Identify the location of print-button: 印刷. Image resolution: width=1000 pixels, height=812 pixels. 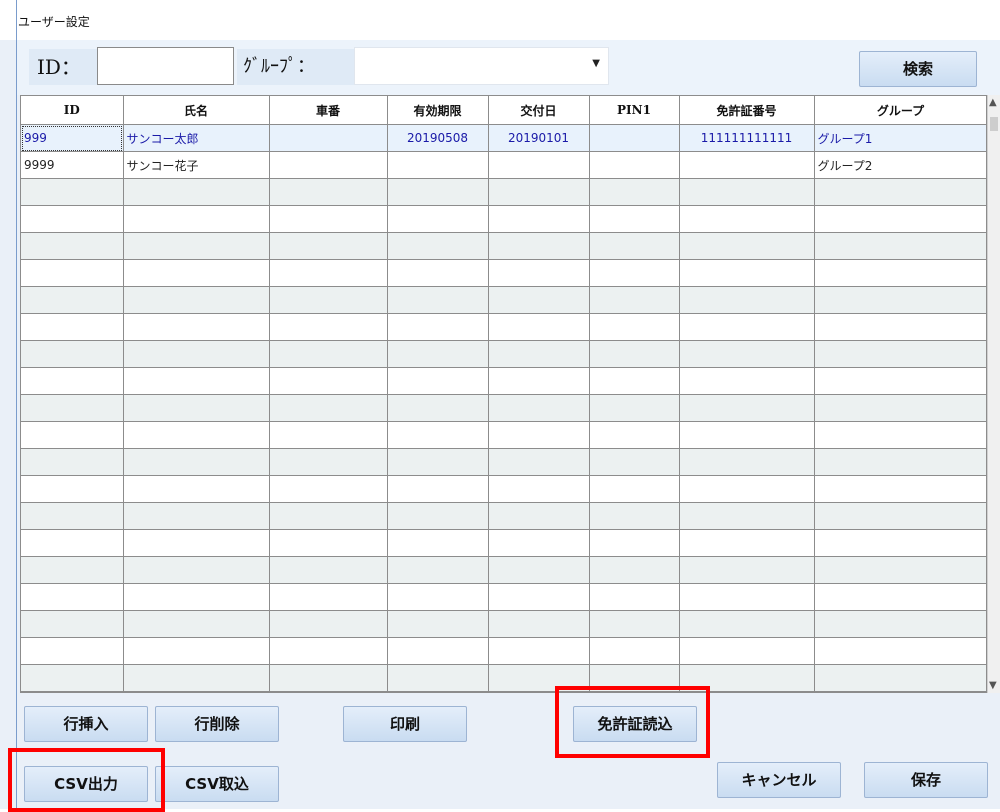
(405, 724).